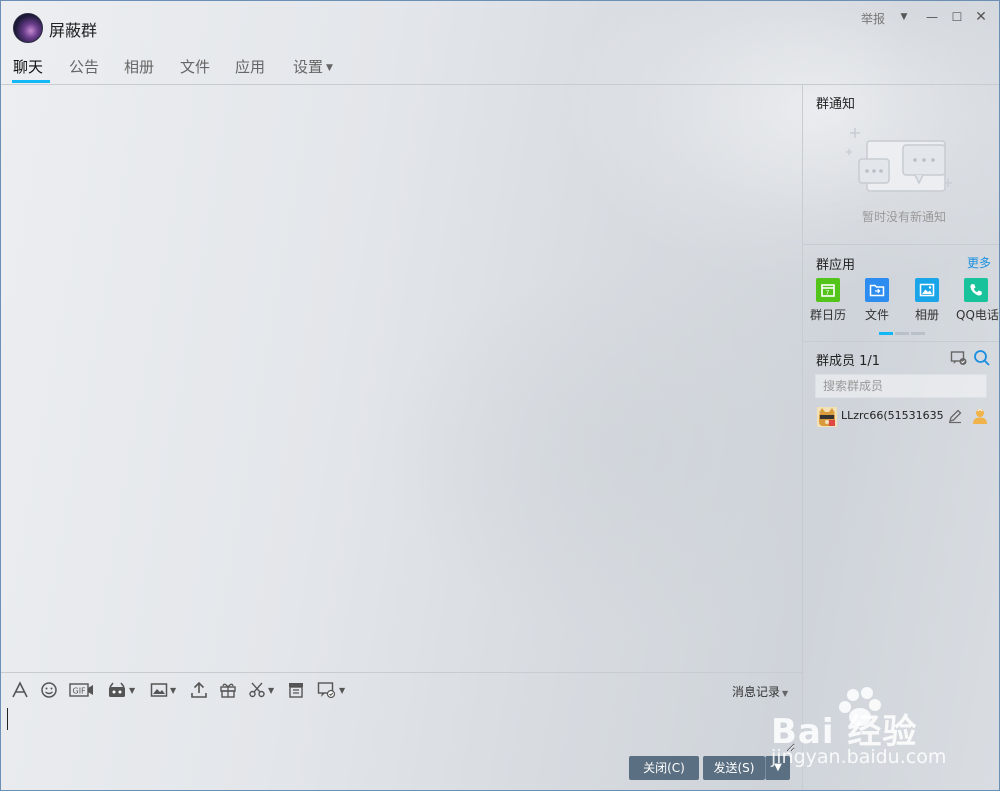  Describe the element at coordinates (876, 315) in the screenshot. I see `app-label: 文件` at that location.